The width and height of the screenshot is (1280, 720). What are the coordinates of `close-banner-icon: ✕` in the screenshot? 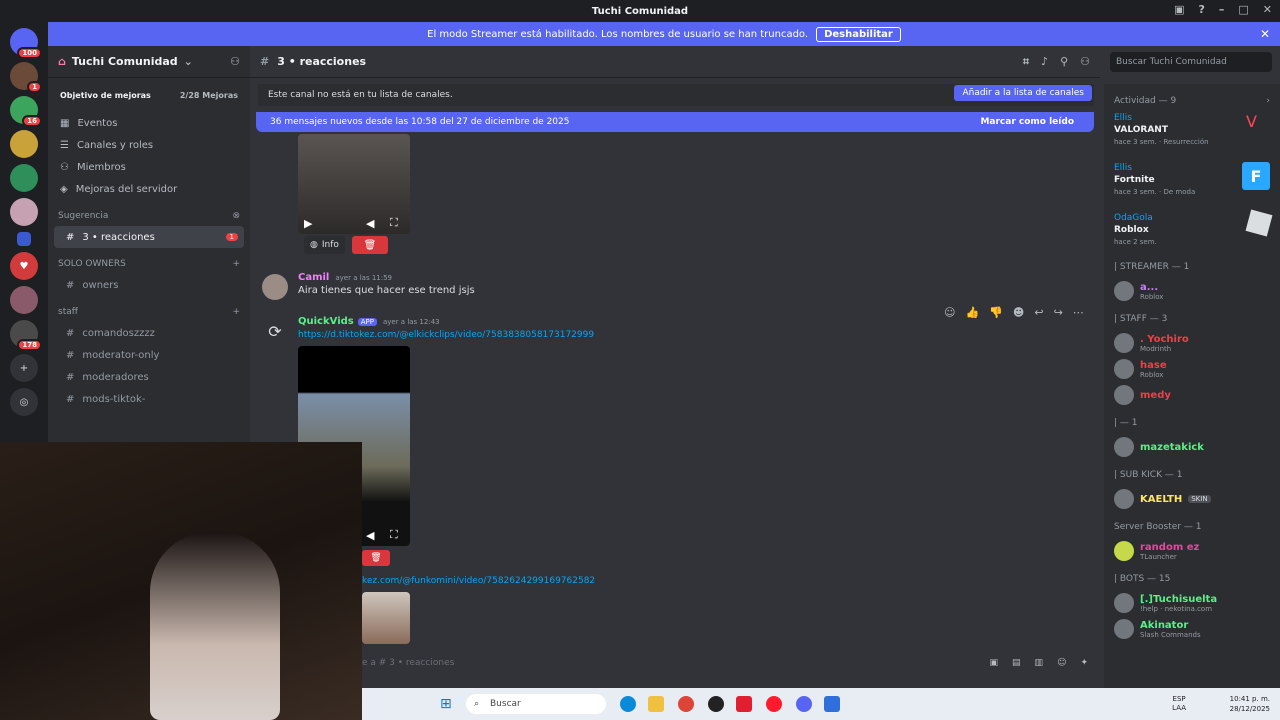 It's located at (1265, 34).